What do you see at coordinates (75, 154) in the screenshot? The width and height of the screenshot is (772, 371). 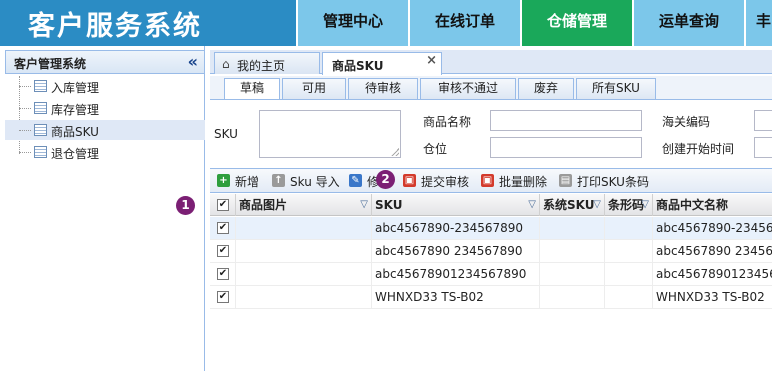 I see `sidebar-item-label: 退仓管理` at bounding box center [75, 154].